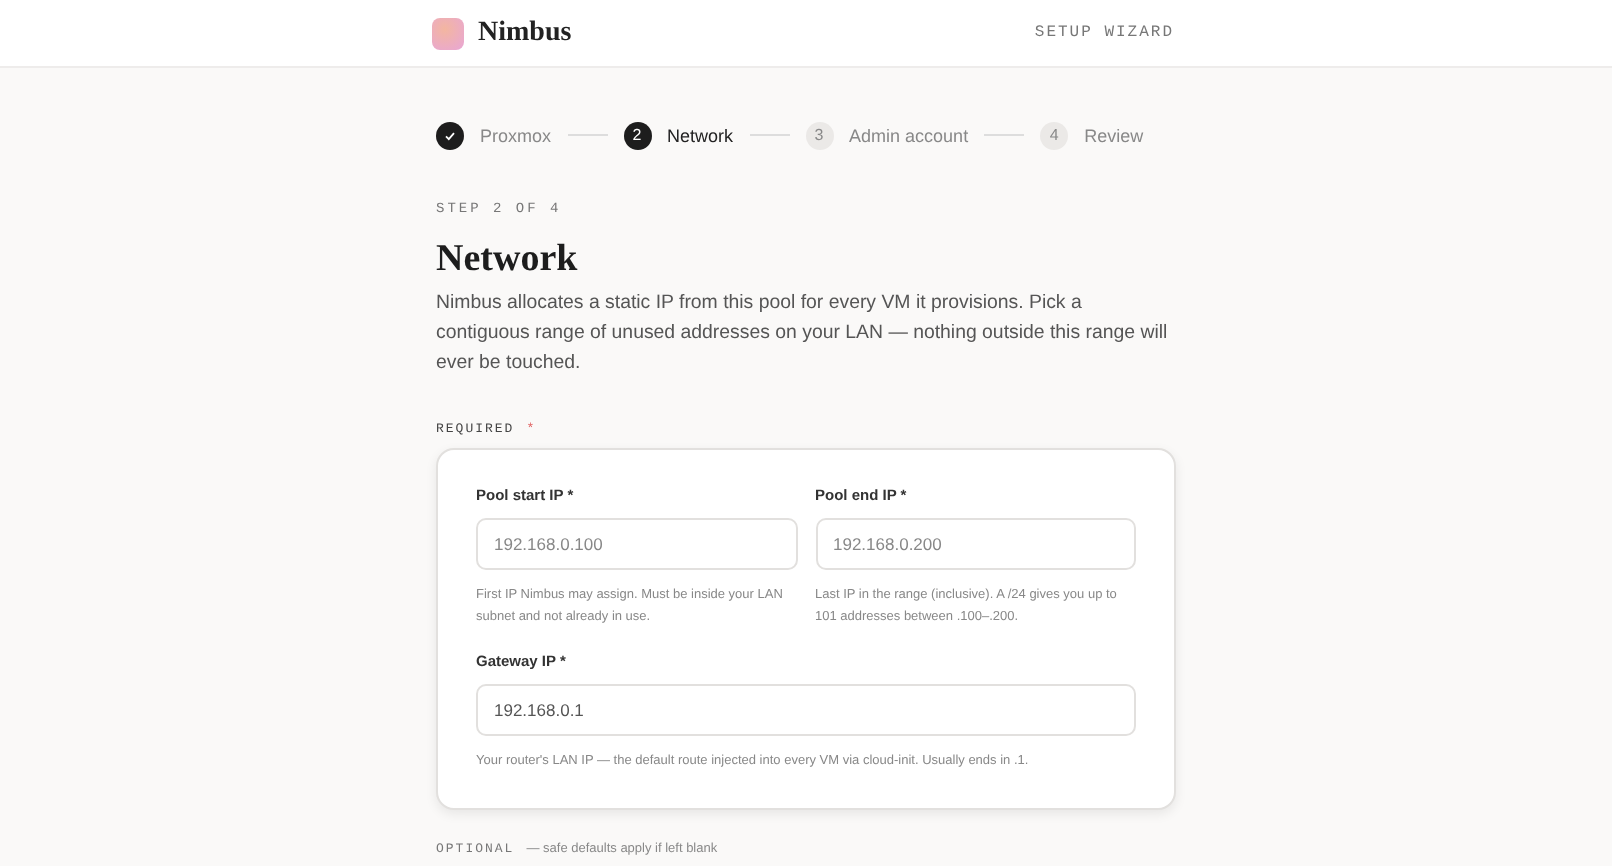 Image resolution: width=1612 pixels, height=866 pixels. I want to click on check-icon, so click(450, 135).